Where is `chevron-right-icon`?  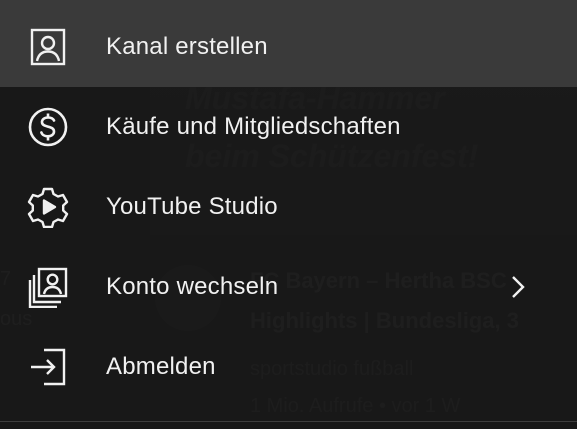
chevron-right-icon is located at coordinates (517, 287).